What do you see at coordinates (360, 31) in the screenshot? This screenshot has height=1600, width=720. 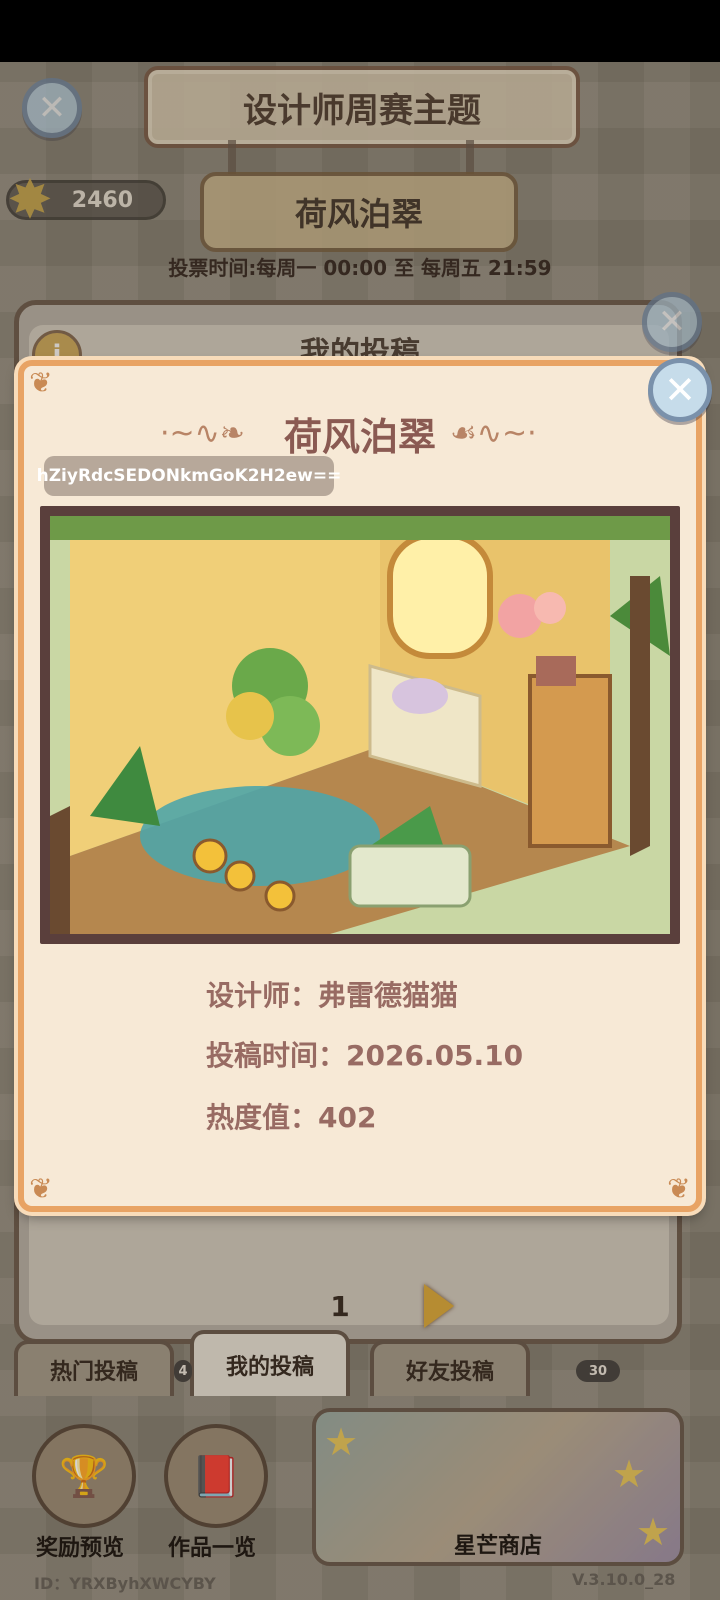 I see `status-bar` at bounding box center [360, 31].